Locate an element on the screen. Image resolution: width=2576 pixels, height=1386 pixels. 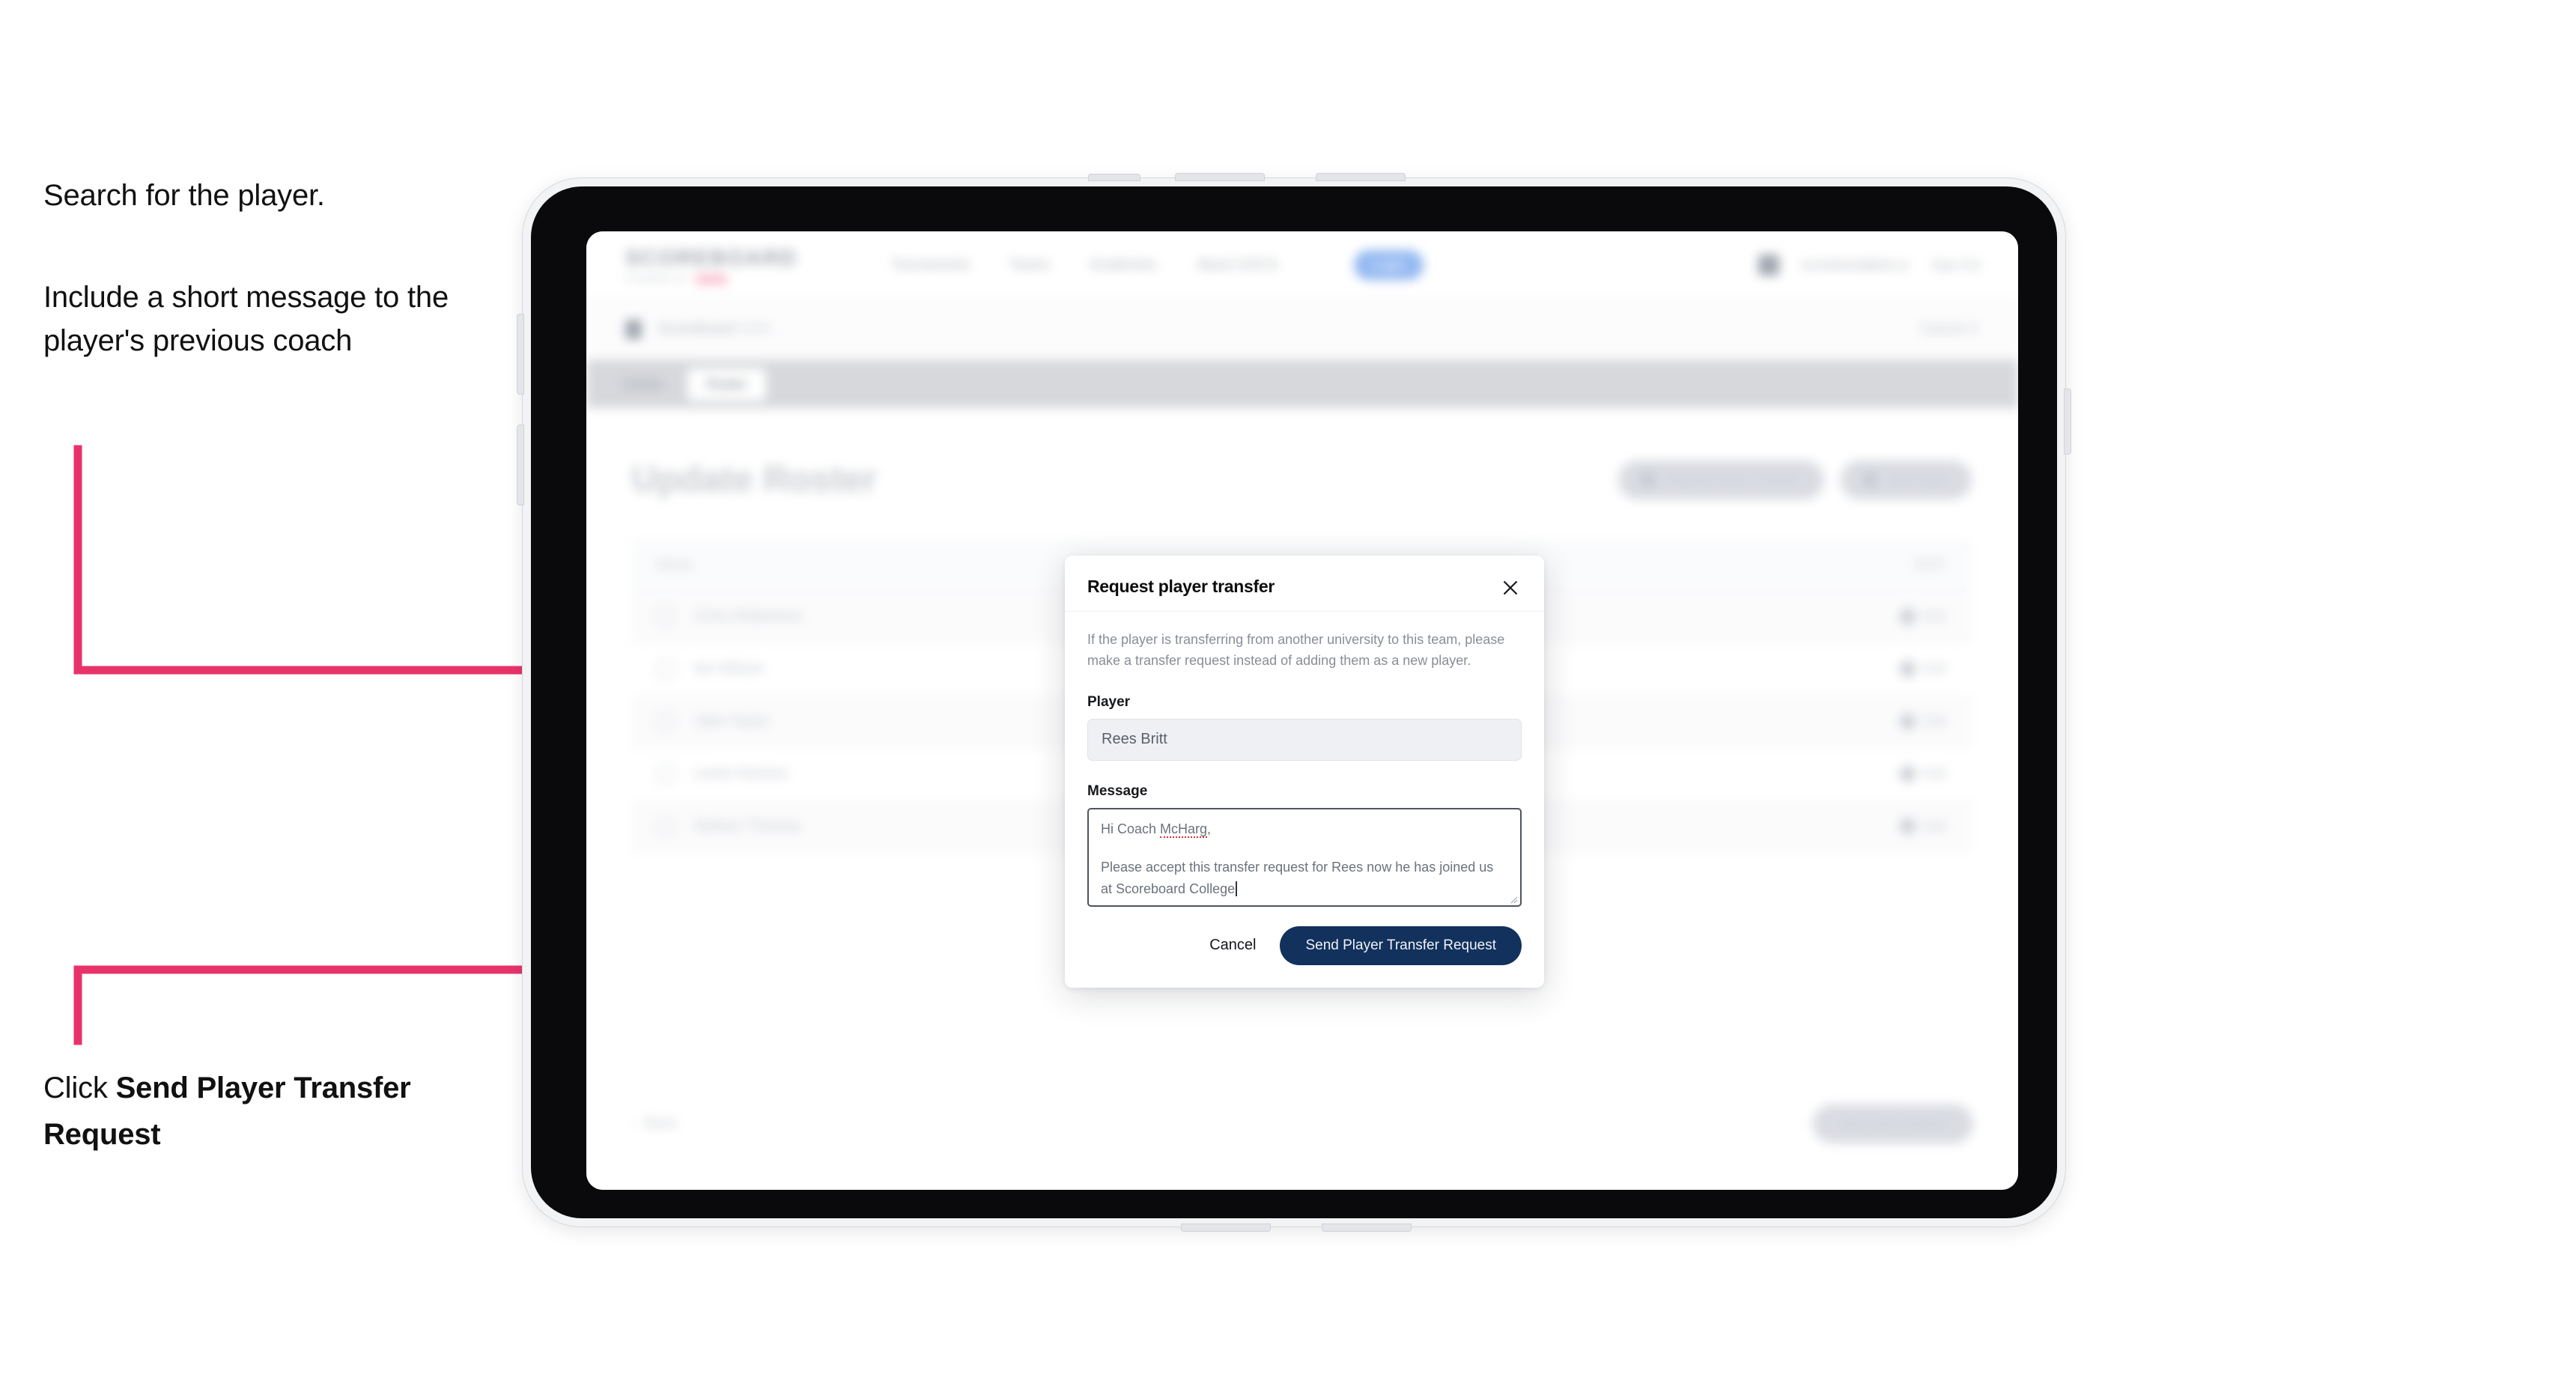
message-greeting-pre: Hi Coach is located at coordinates (1131, 828).